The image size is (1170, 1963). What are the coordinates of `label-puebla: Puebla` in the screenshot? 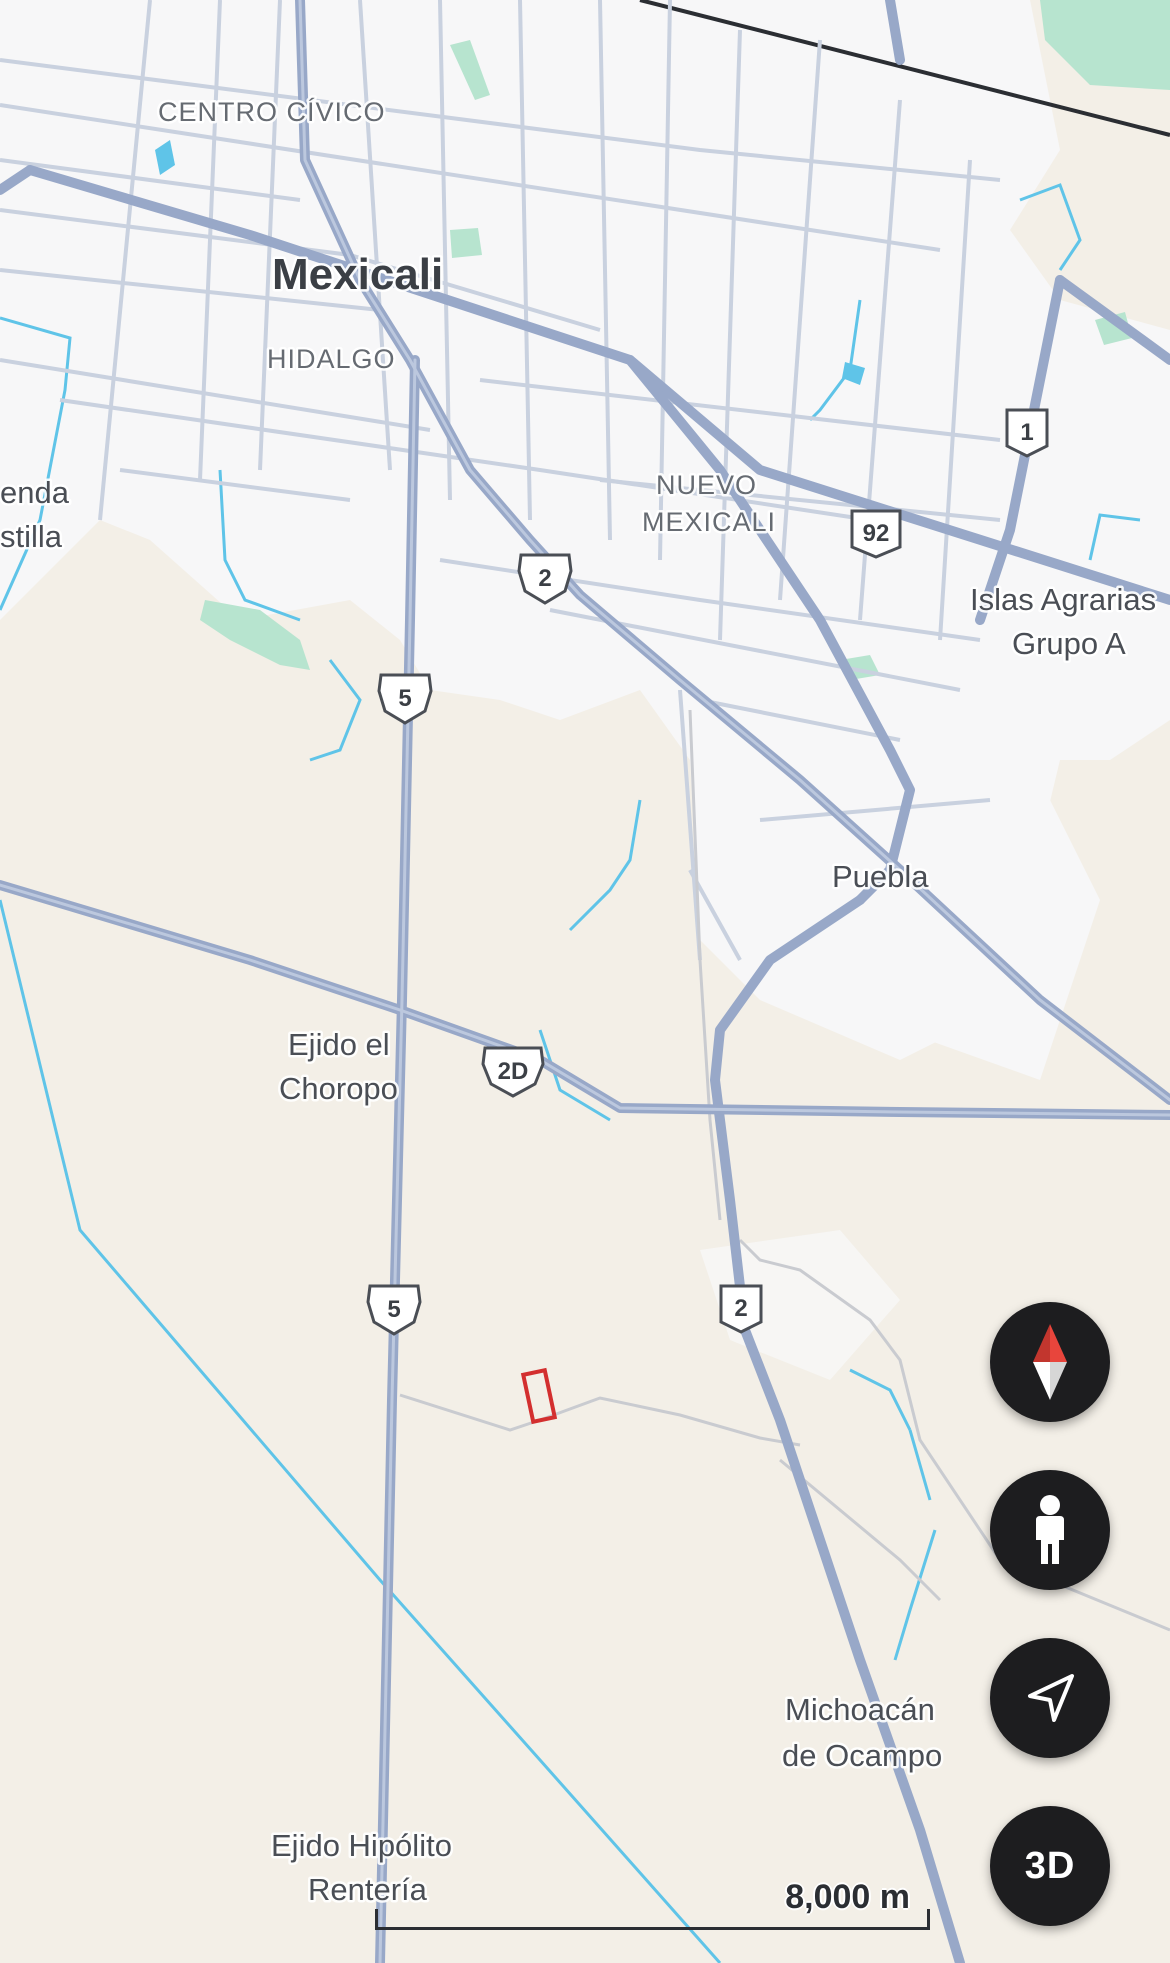 It's located at (880, 876).